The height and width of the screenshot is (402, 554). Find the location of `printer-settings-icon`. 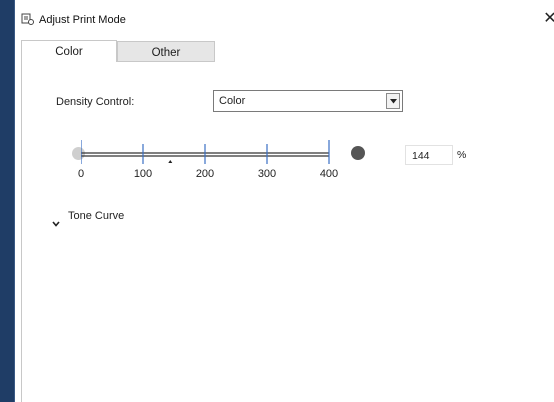

printer-settings-icon is located at coordinates (27, 19).